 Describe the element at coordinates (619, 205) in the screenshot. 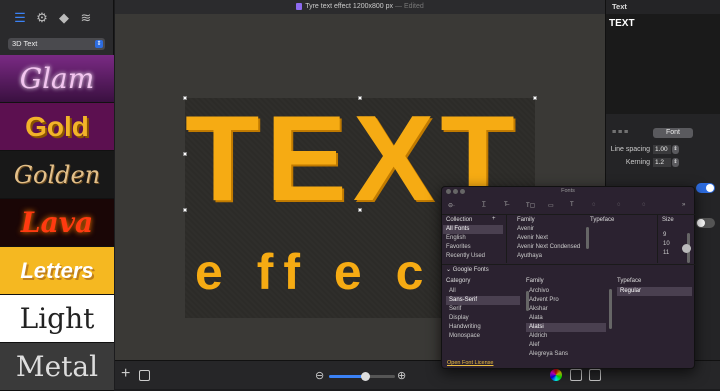

I see `shadow-blur-icon: ◌` at that location.